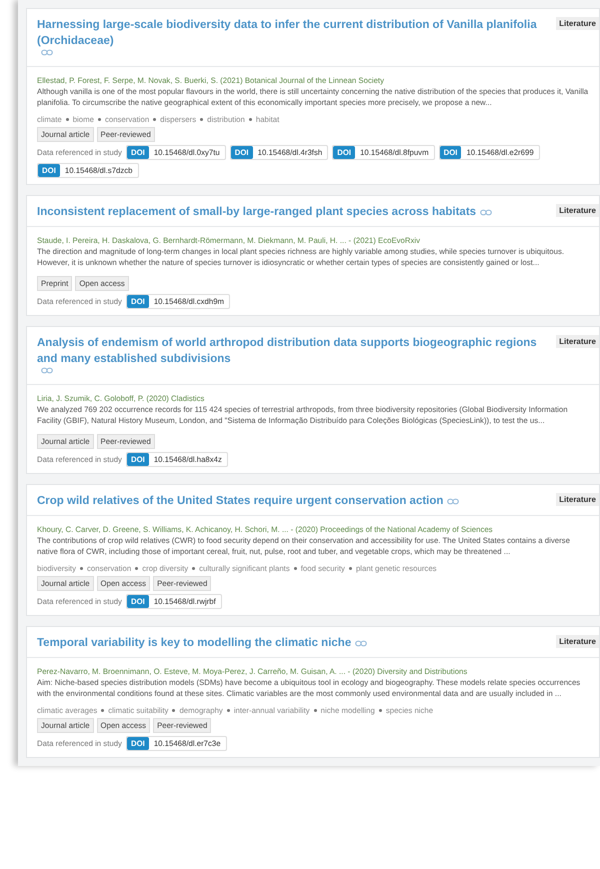  What do you see at coordinates (293, 351) in the screenshot?
I see `result-title-link: Analysis of endemism of world arthropod distribution data supports biogeographic regions and many established subdivisions` at bounding box center [293, 351].